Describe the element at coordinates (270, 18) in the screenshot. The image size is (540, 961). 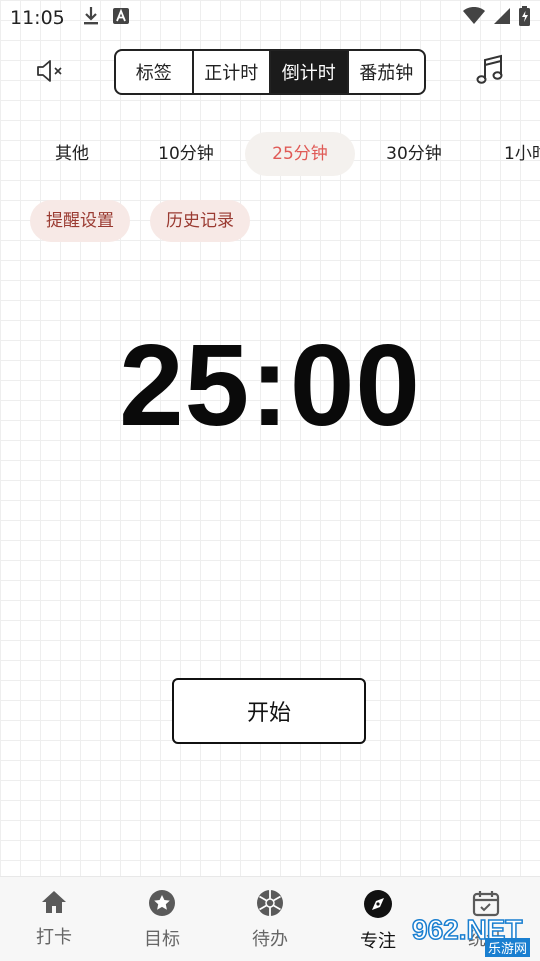
I see `status-bar: 11:05` at that location.